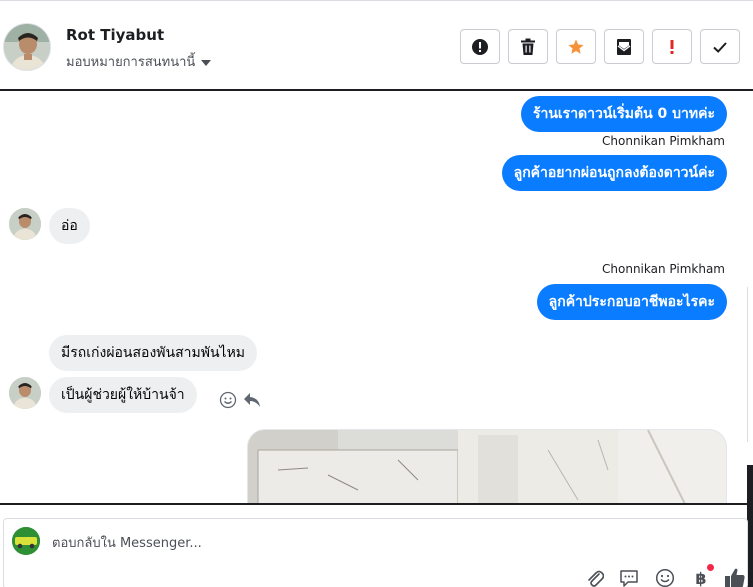  I want to click on payment-button: ฿, so click(702, 575).